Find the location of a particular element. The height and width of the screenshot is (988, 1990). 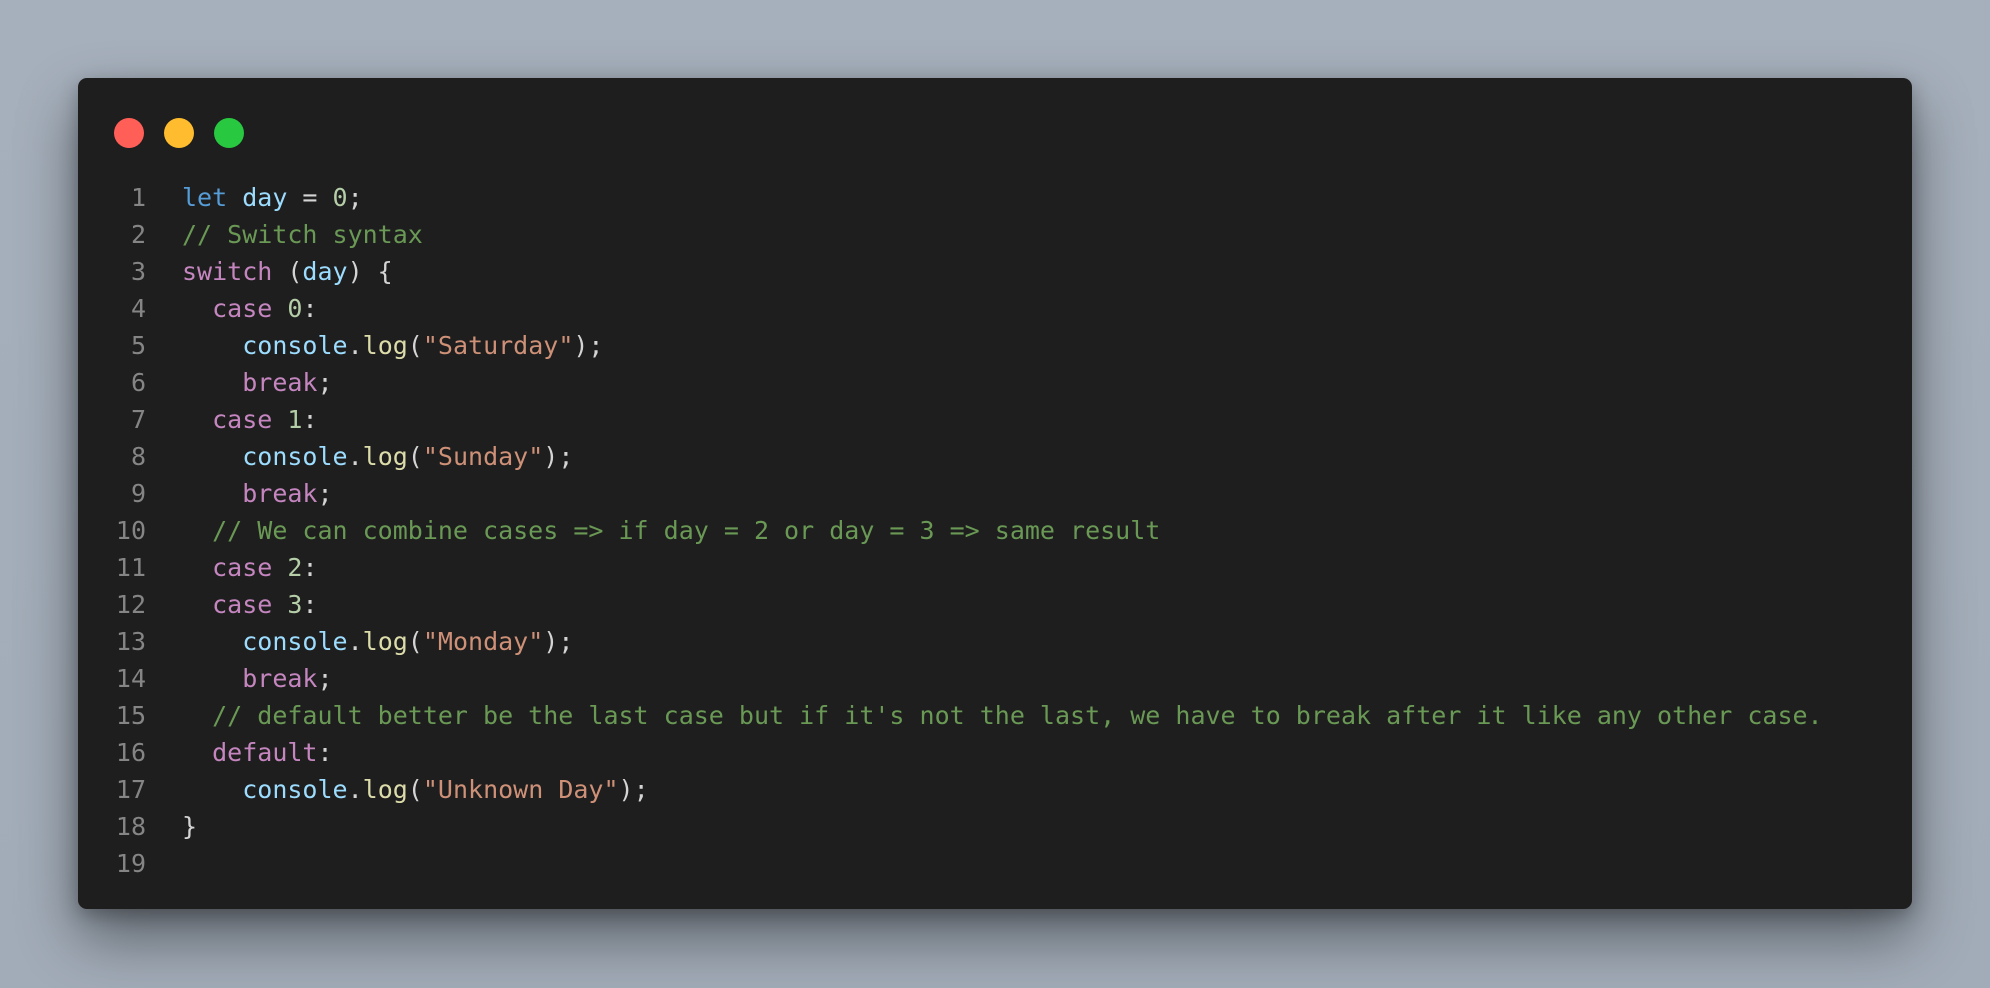

code-text: default: is located at coordinates (239, 752).